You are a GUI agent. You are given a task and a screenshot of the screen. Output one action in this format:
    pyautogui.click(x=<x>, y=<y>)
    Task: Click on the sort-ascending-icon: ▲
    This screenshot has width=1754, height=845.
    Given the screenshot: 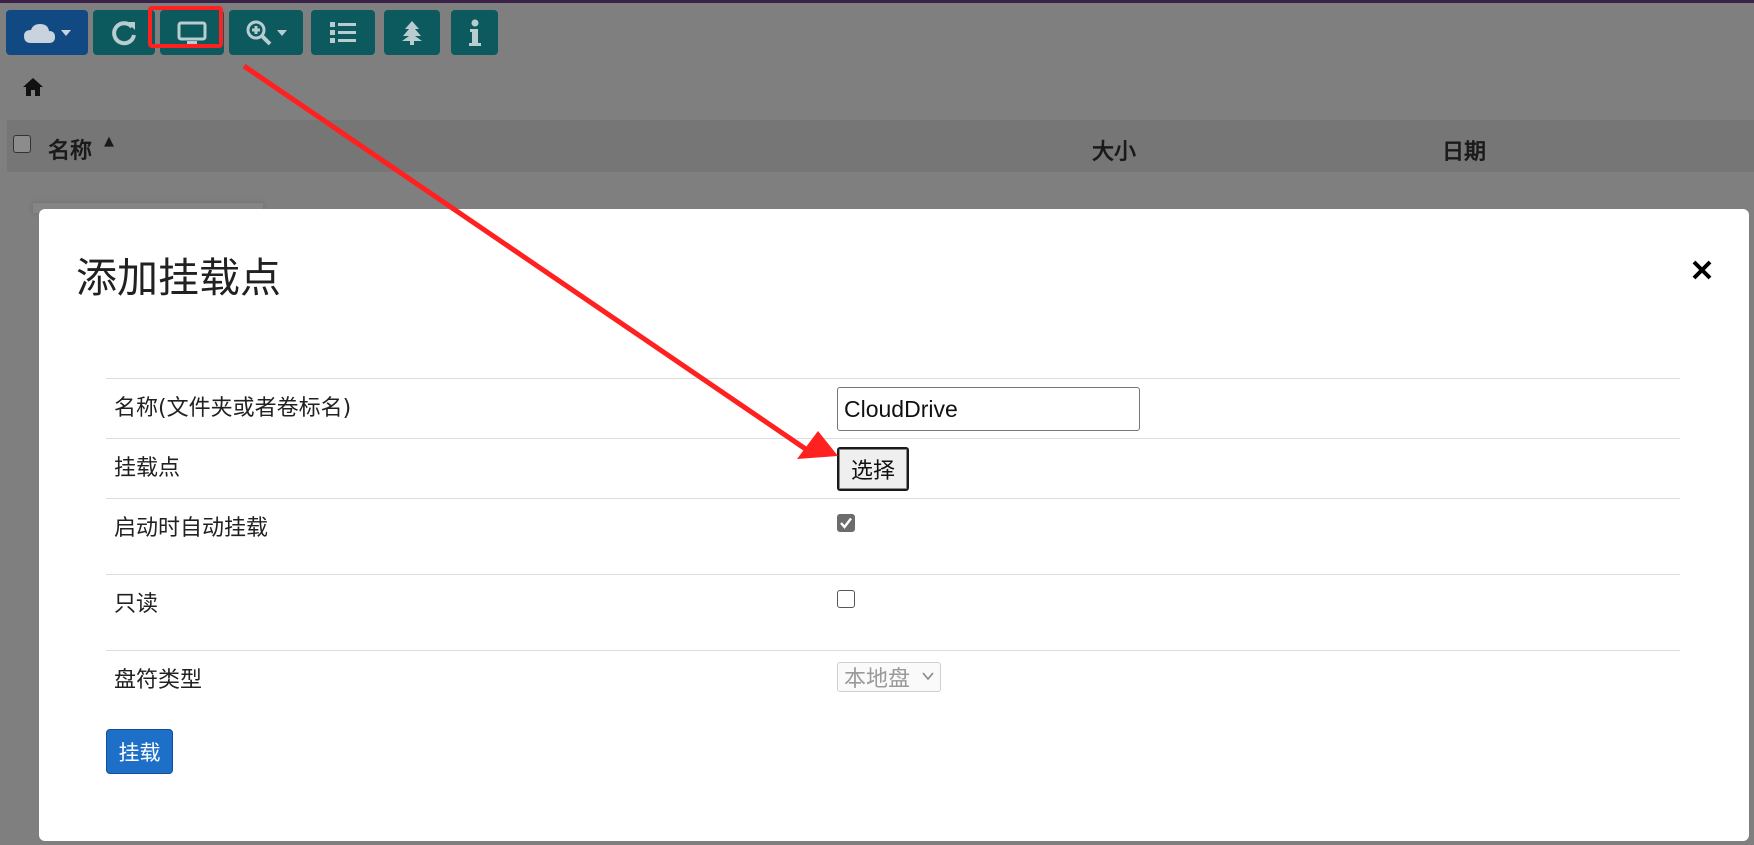 What is the action you would take?
    pyautogui.click(x=109, y=141)
    